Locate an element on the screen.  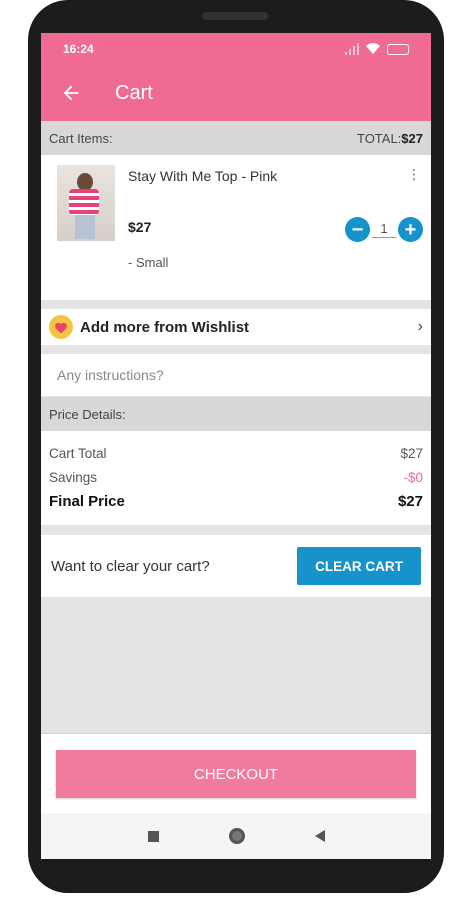
cart-items-header: Cart Items: TOTAL:$27 is located at coordinates (236, 138).